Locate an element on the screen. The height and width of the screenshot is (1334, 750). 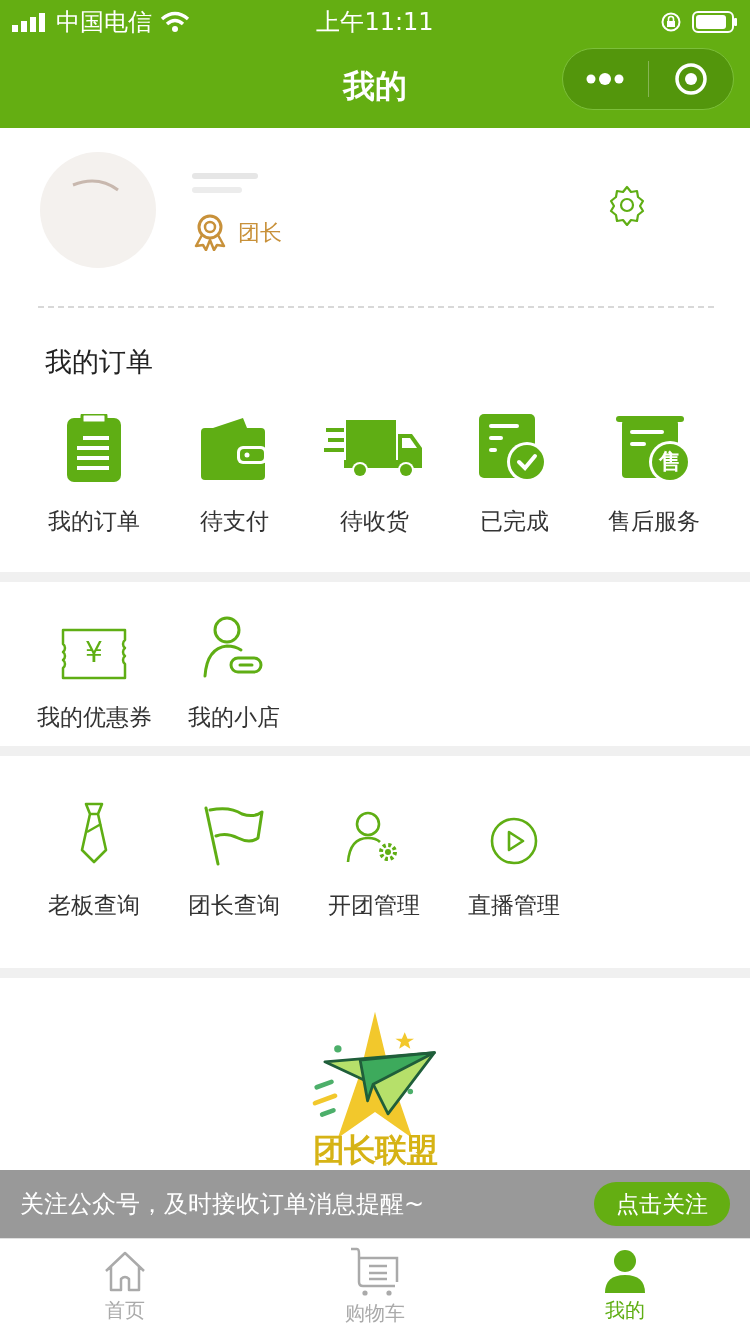
menu-item: 直播管理 is located at coordinates (514, 877).